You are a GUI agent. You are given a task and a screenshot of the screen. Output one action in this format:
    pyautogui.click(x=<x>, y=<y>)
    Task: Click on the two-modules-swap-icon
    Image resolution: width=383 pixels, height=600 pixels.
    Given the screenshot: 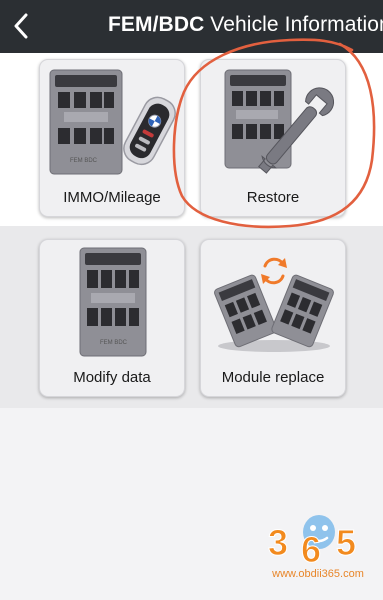 What is the action you would take?
    pyautogui.click(x=274, y=304)
    